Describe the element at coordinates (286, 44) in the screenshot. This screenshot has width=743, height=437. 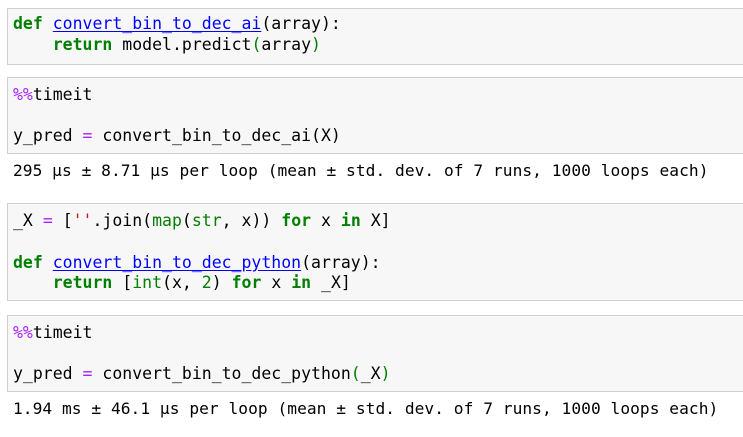
I see `code-token: array` at that location.